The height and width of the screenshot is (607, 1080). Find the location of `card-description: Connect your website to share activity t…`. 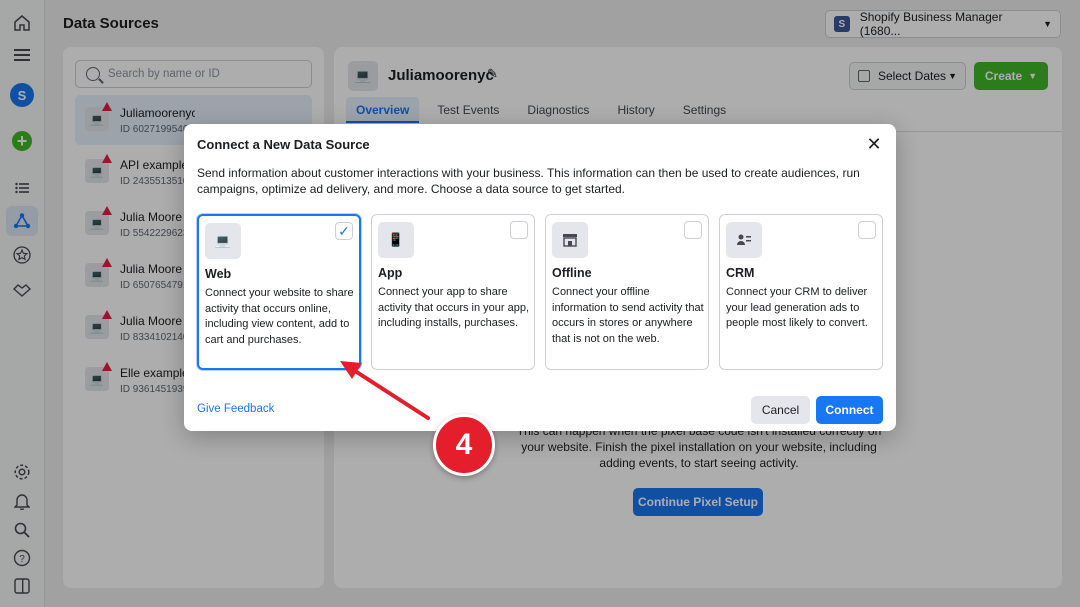

card-description: Connect your website to share activity t… is located at coordinates (279, 316).